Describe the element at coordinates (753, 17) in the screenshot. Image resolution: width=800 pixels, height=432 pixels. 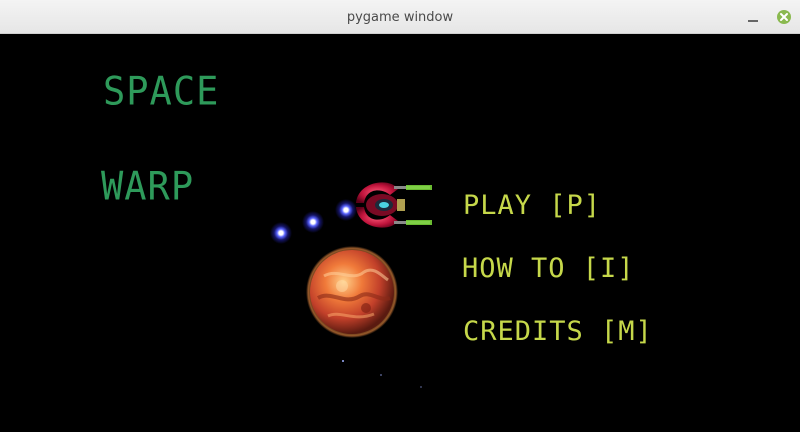
I see `minimize-icon` at that location.